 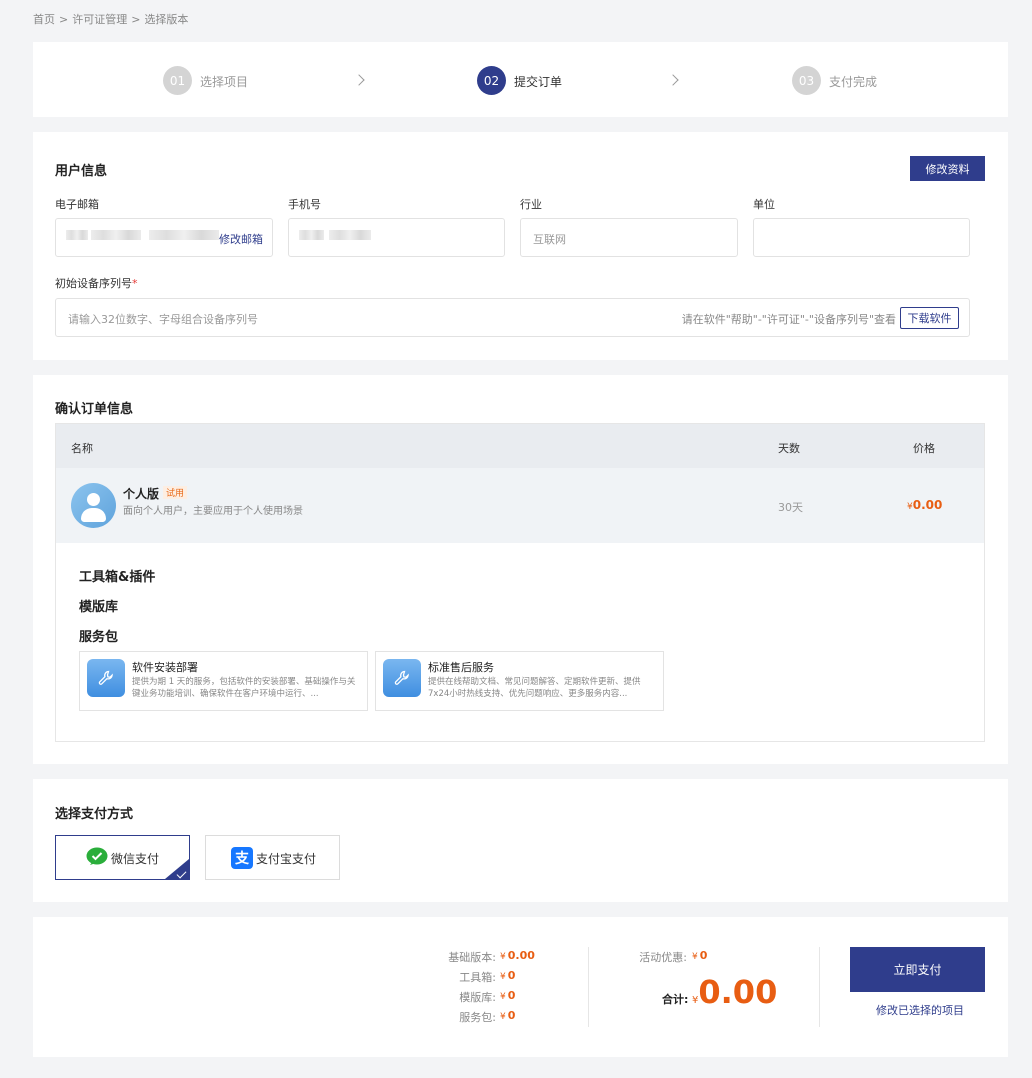 I want to click on product-price: ¥0.00, so click(x=924, y=505).